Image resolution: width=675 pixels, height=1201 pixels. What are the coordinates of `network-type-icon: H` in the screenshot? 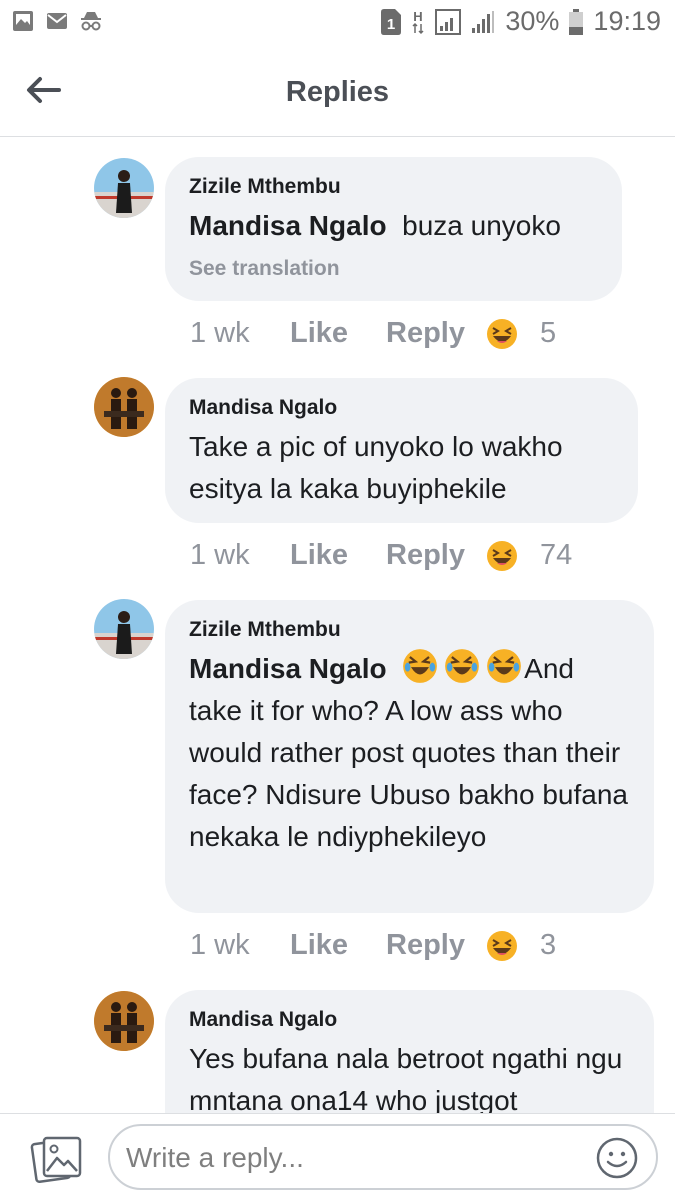 It's located at (418, 21).